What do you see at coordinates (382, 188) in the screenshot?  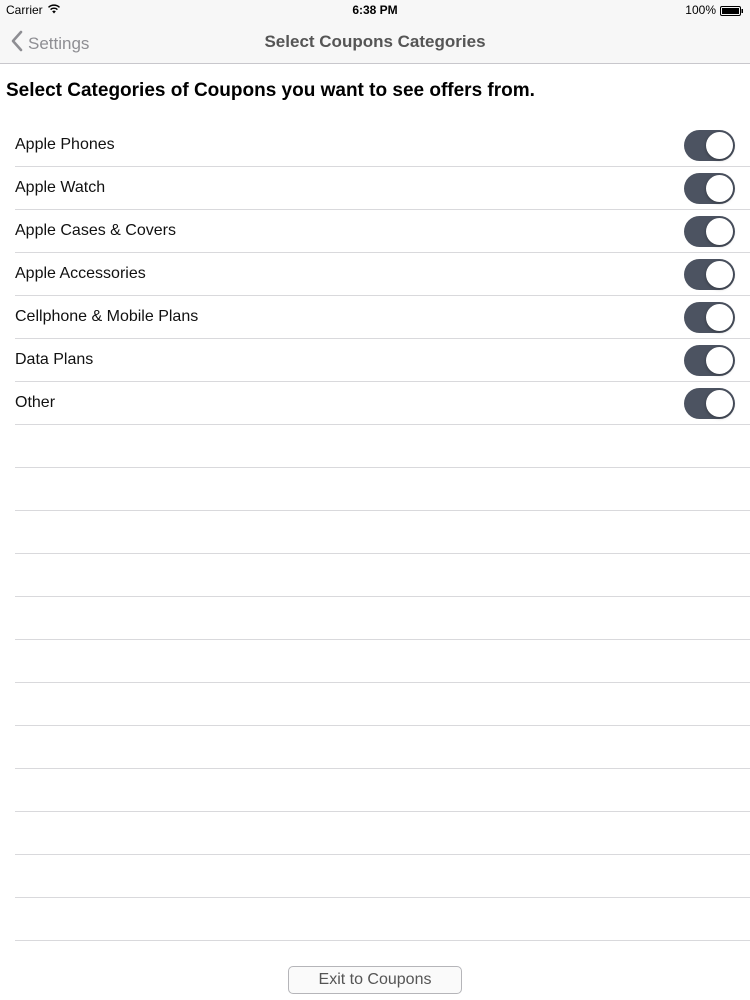 I see `category-row-apple-watch: Apple Watch` at bounding box center [382, 188].